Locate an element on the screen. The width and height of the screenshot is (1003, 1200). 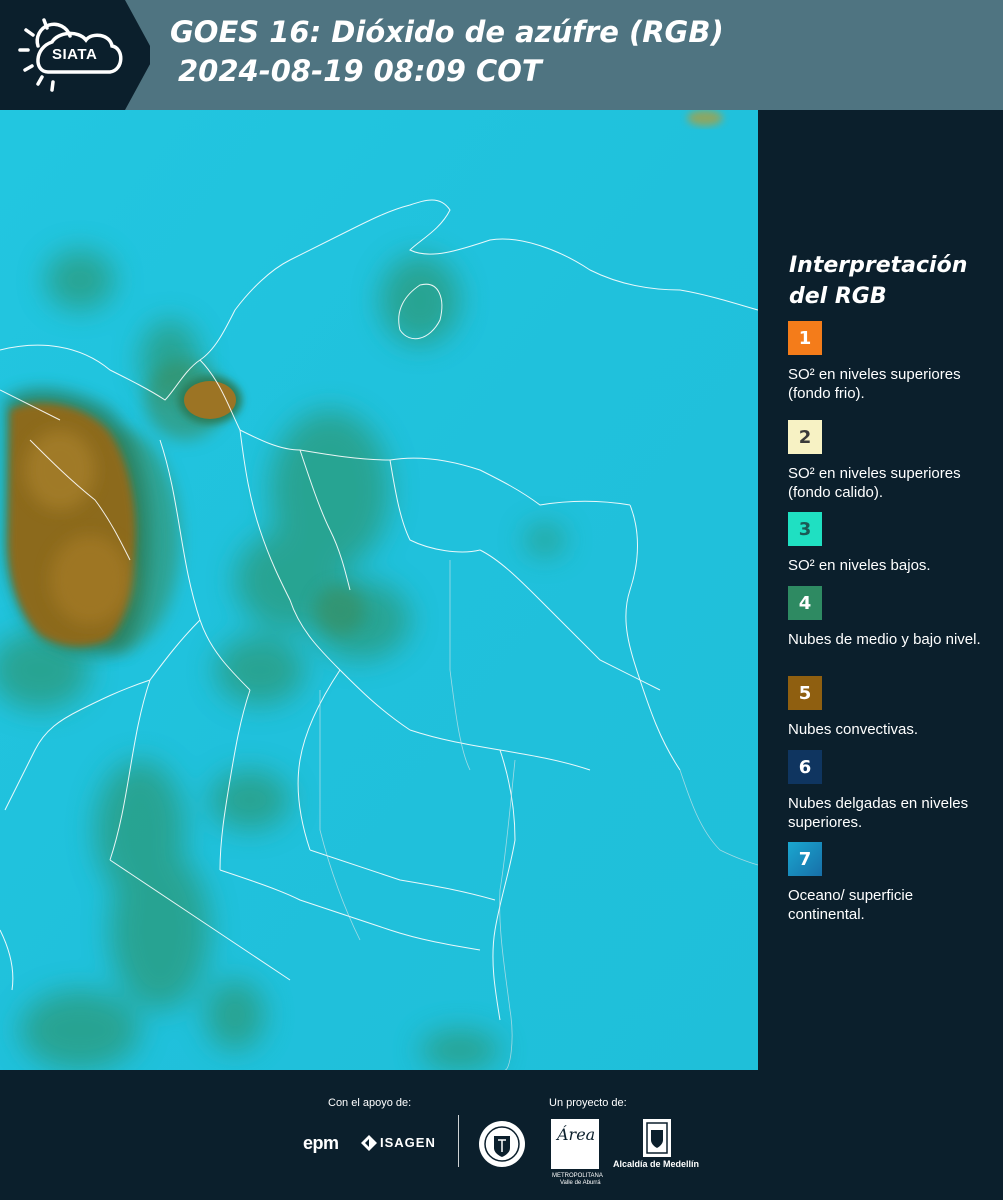
alcaldia-crest-icon is located at coordinates (657, 1138).